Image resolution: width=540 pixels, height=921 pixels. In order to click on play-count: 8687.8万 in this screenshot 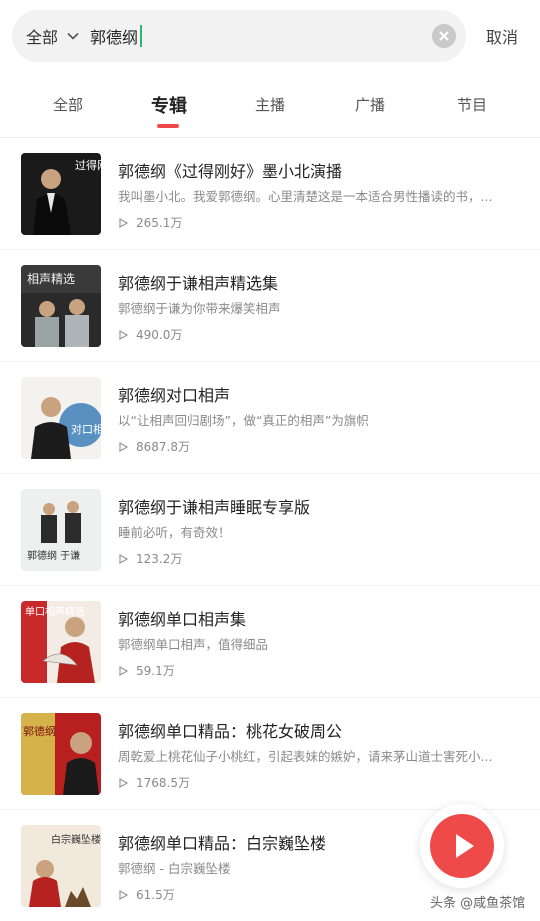, I will do `click(154, 446)`.